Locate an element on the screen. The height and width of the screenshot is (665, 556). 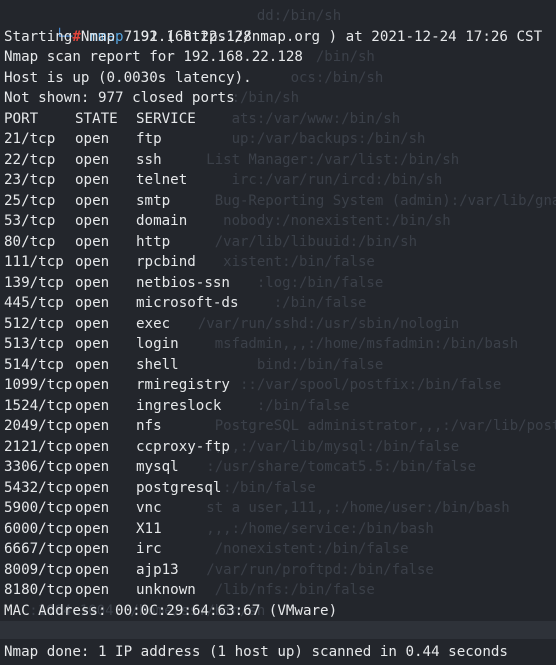
table-row: 21/tcp open ftp is located at coordinates (280, 139).